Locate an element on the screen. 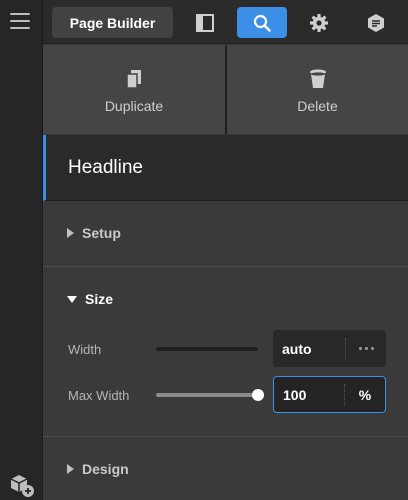  duplicate-label: Duplicate is located at coordinates (134, 105).